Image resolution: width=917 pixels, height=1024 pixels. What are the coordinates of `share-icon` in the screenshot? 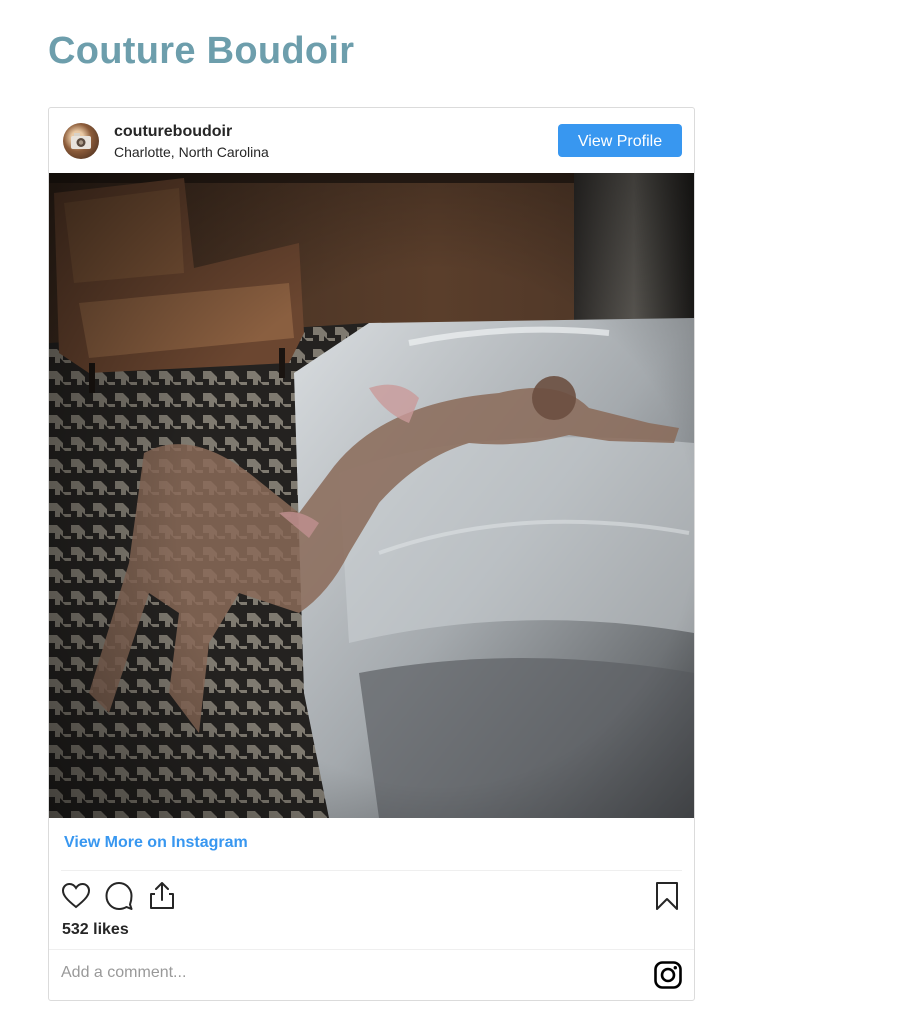 It's located at (162, 896).